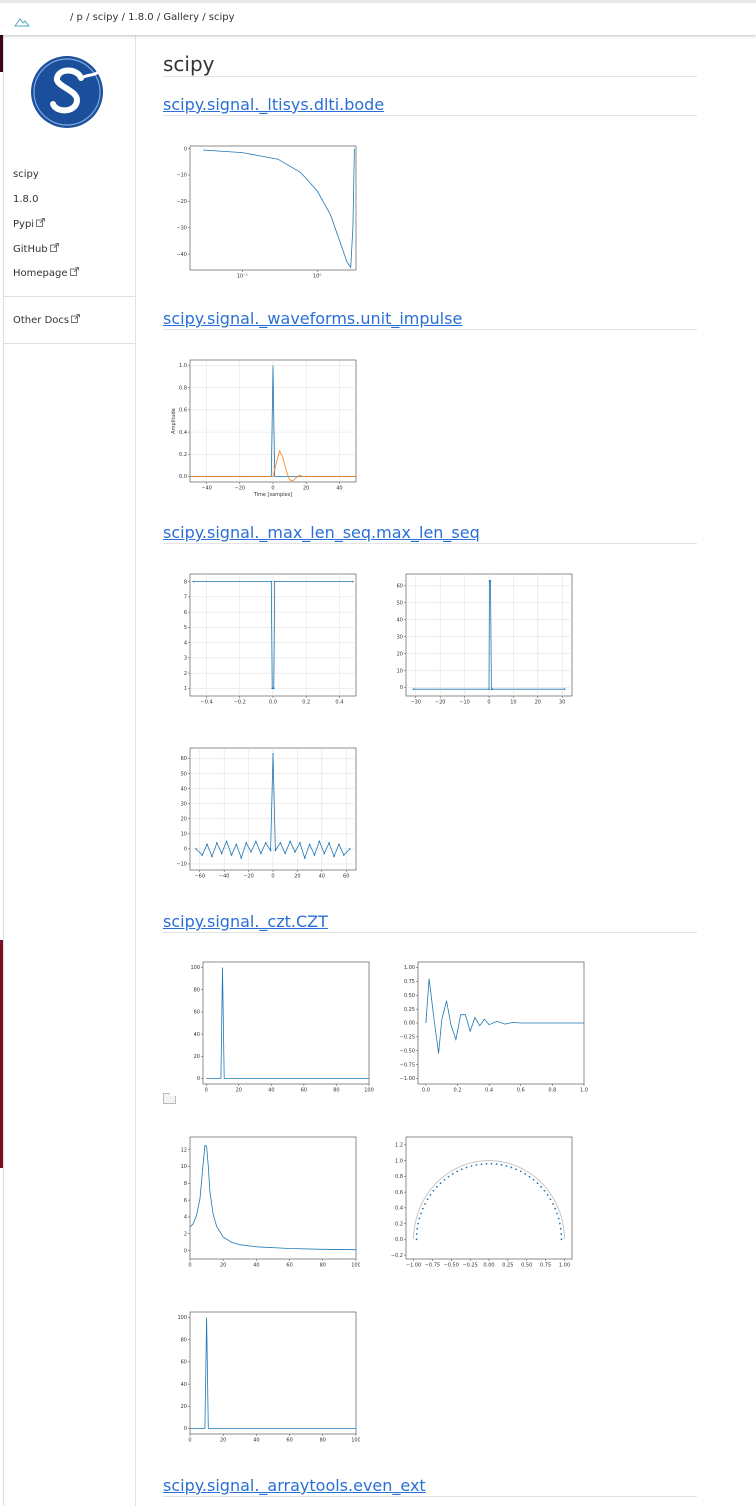  I want to click on y-tick-label: 0.6, so click(399, 1193).